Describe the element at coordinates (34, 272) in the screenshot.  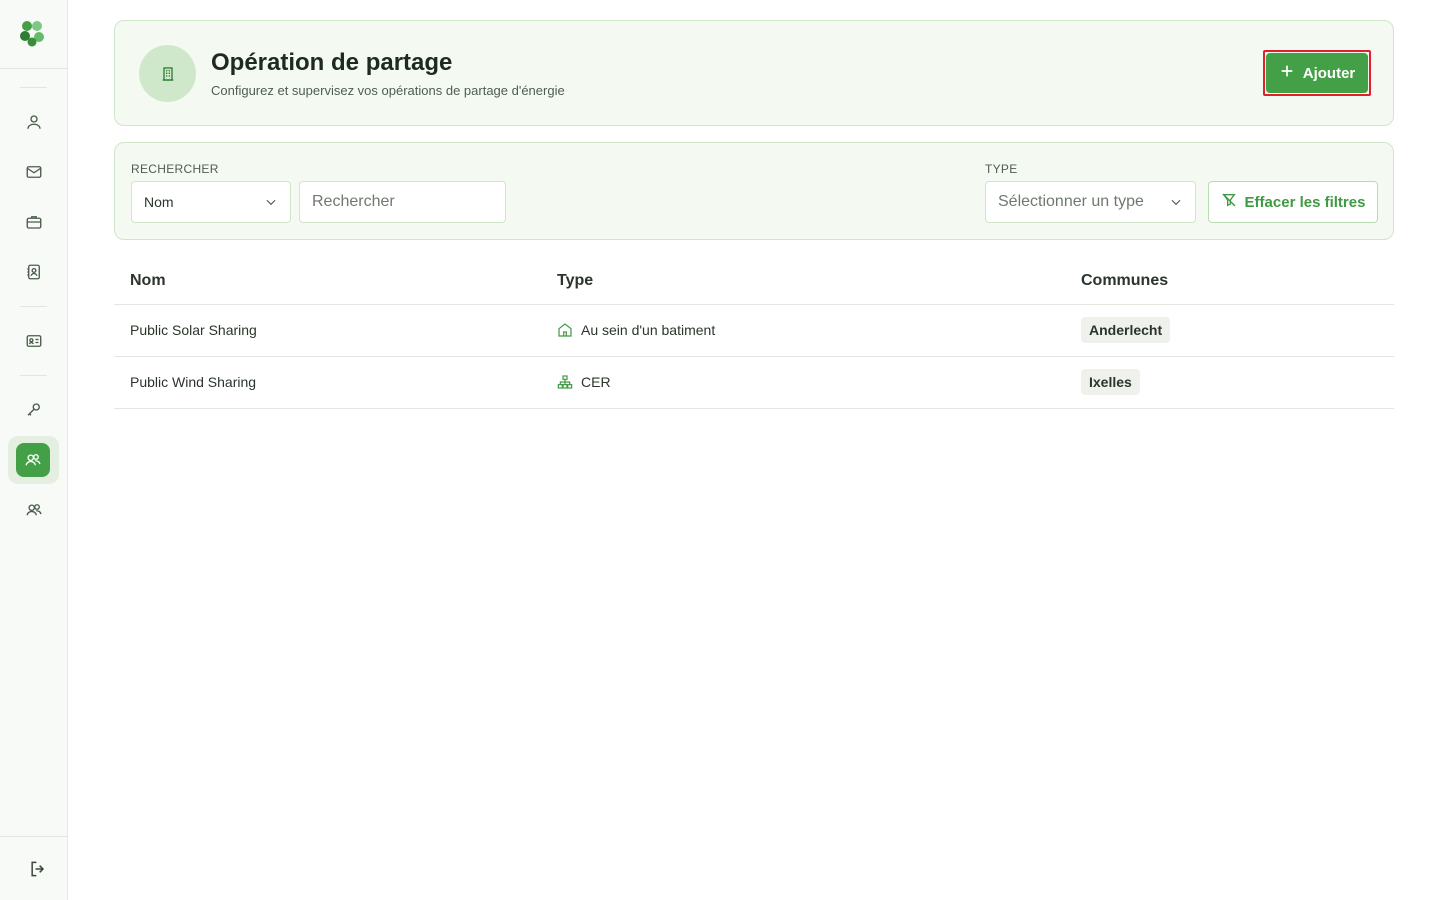
I see `contact-book-icon` at that location.